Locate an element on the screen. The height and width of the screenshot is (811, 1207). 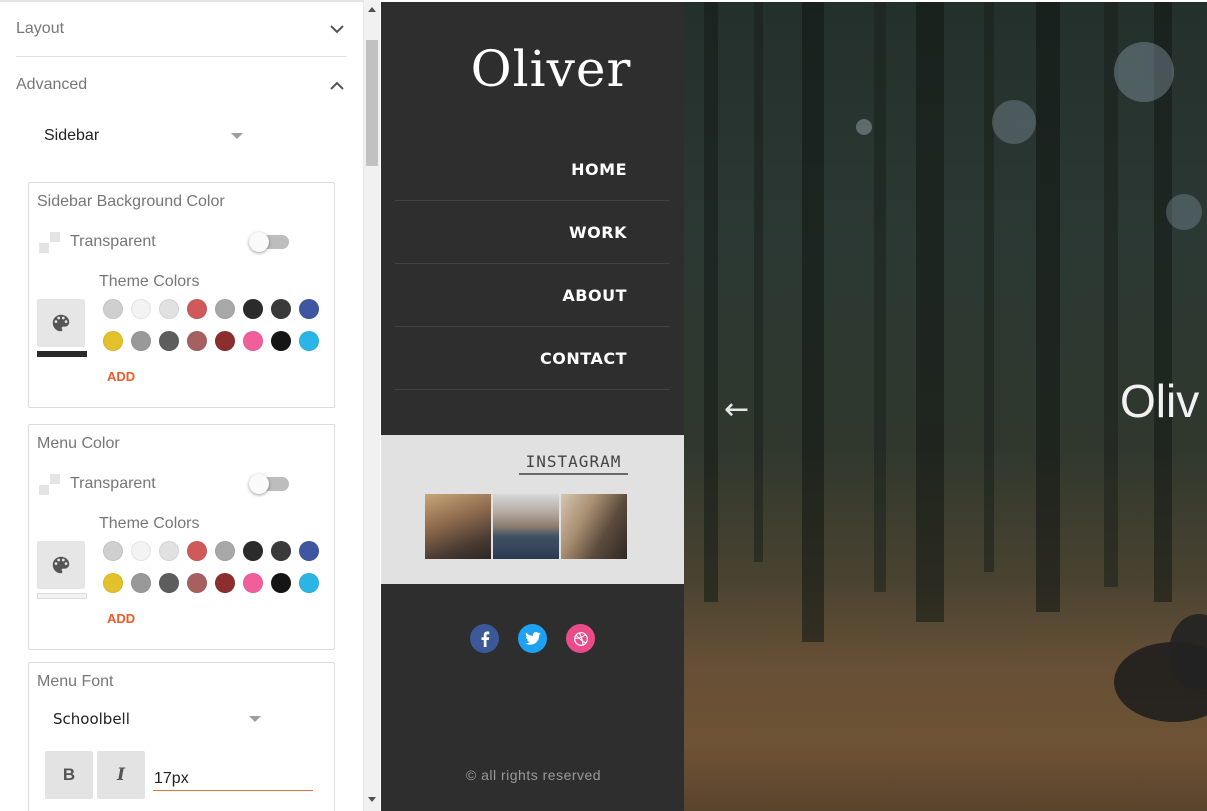
menu-font-card: Menu Font Schoolbell B I is located at coordinates (181, 736).